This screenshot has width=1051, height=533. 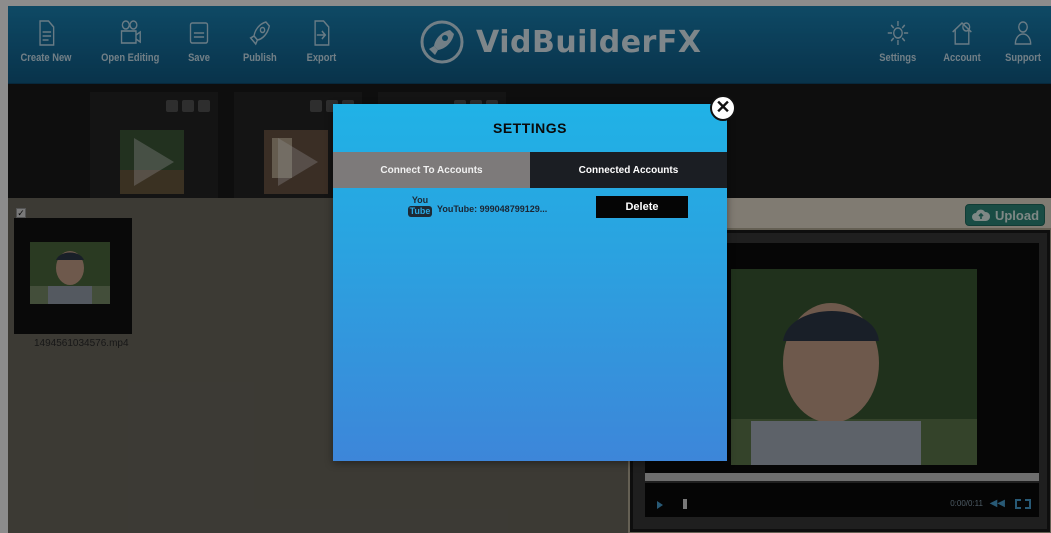 I want to click on youtube-icon-top: You, so click(x=420, y=200).